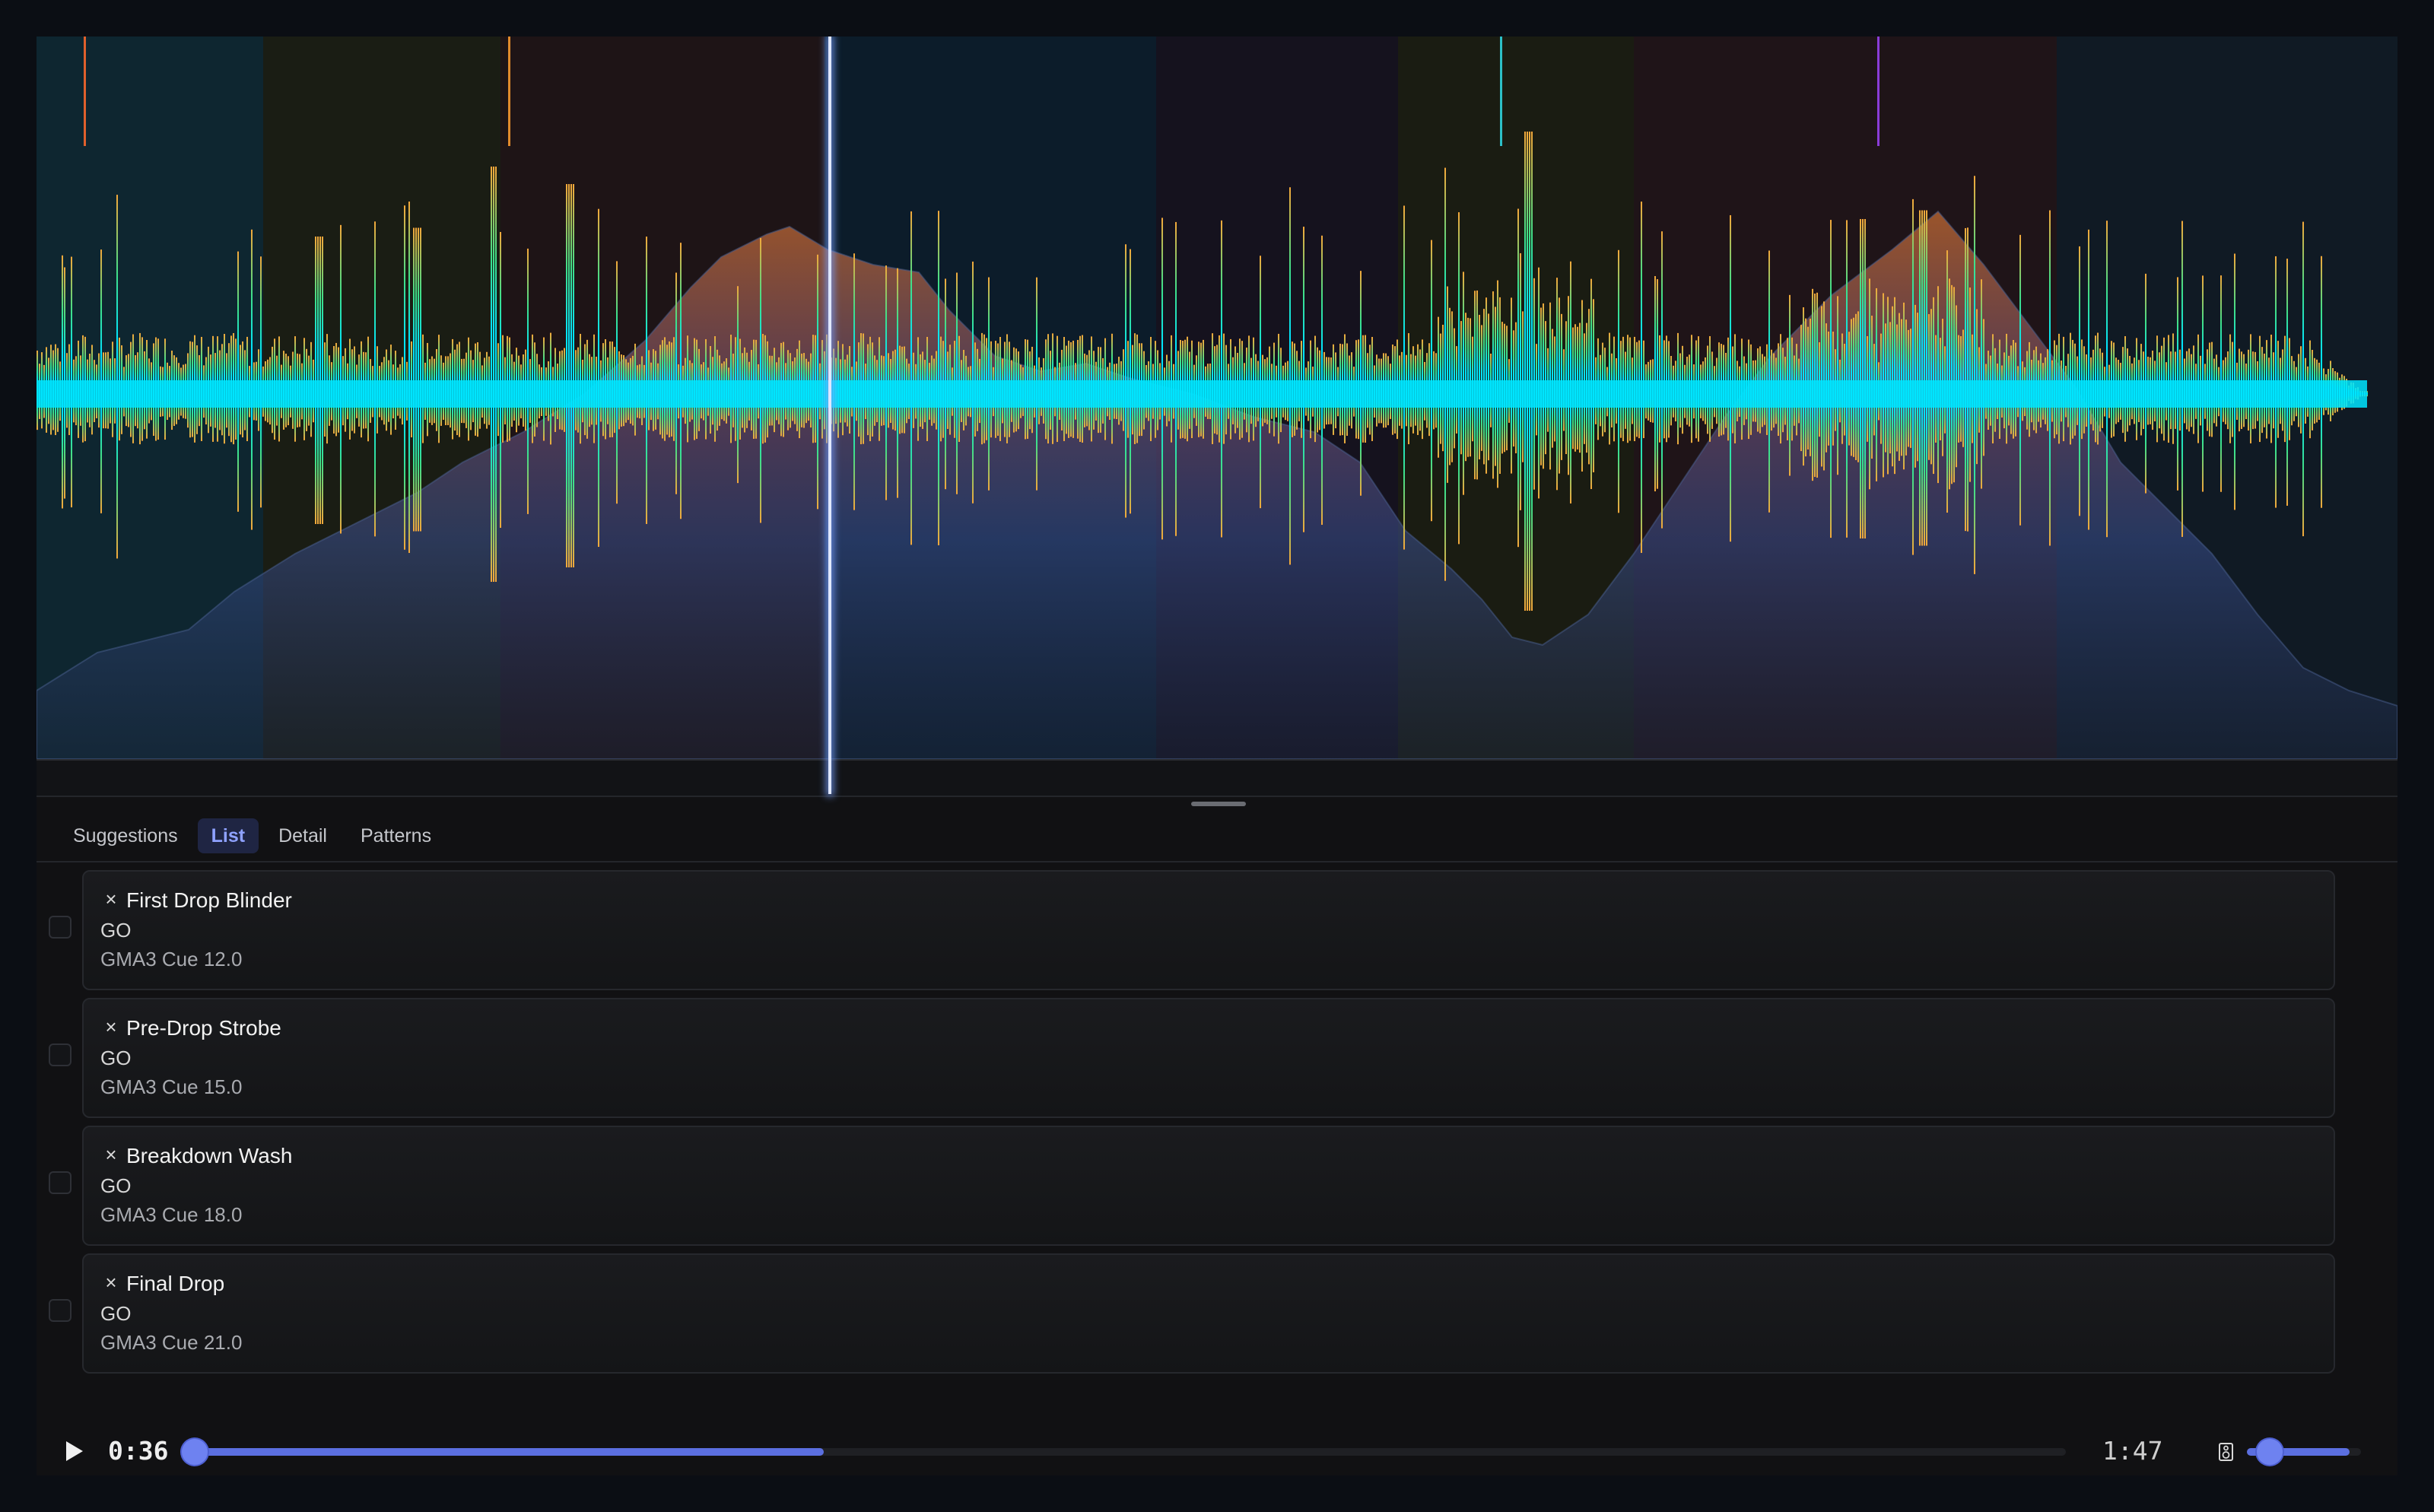 The width and height of the screenshot is (2434, 1512). What do you see at coordinates (138, 1451) in the screenshot?
I see `current-time: 0:36` at bounding box center [138, 1451].